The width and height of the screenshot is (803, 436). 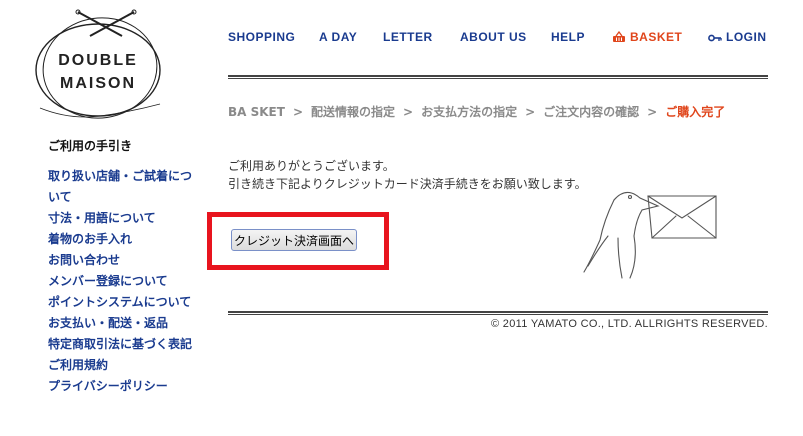 I want to click on logo-line-1: DOUBLE, so click(x=98, y=60).